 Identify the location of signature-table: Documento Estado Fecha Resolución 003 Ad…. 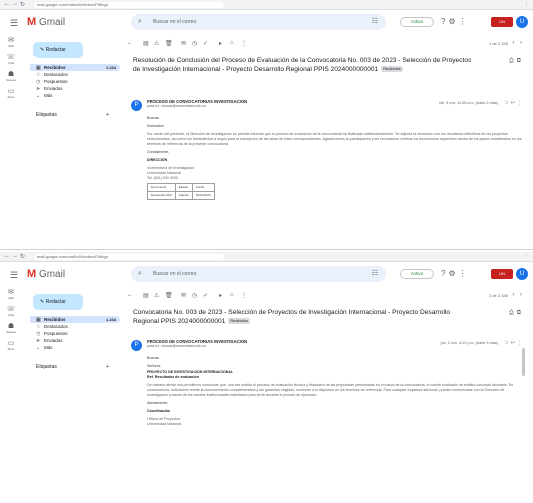
(181, 191).